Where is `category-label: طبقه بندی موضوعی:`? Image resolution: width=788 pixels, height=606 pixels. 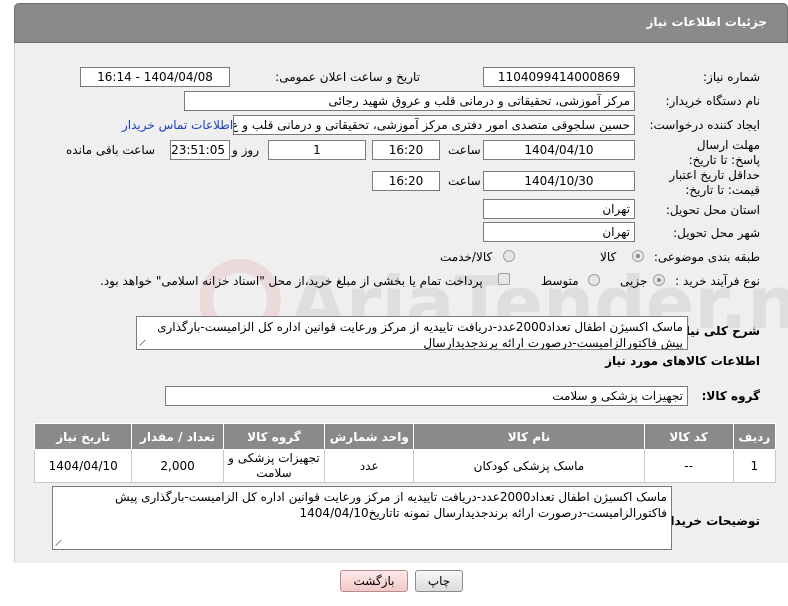
category-label: طبقه بندی موضوعی: is located at coordinates (706, 257).